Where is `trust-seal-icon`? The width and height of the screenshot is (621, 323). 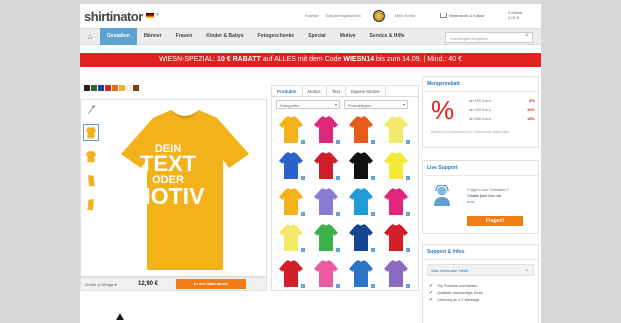 trust-seal-icon is located at coordinates (379, 16).